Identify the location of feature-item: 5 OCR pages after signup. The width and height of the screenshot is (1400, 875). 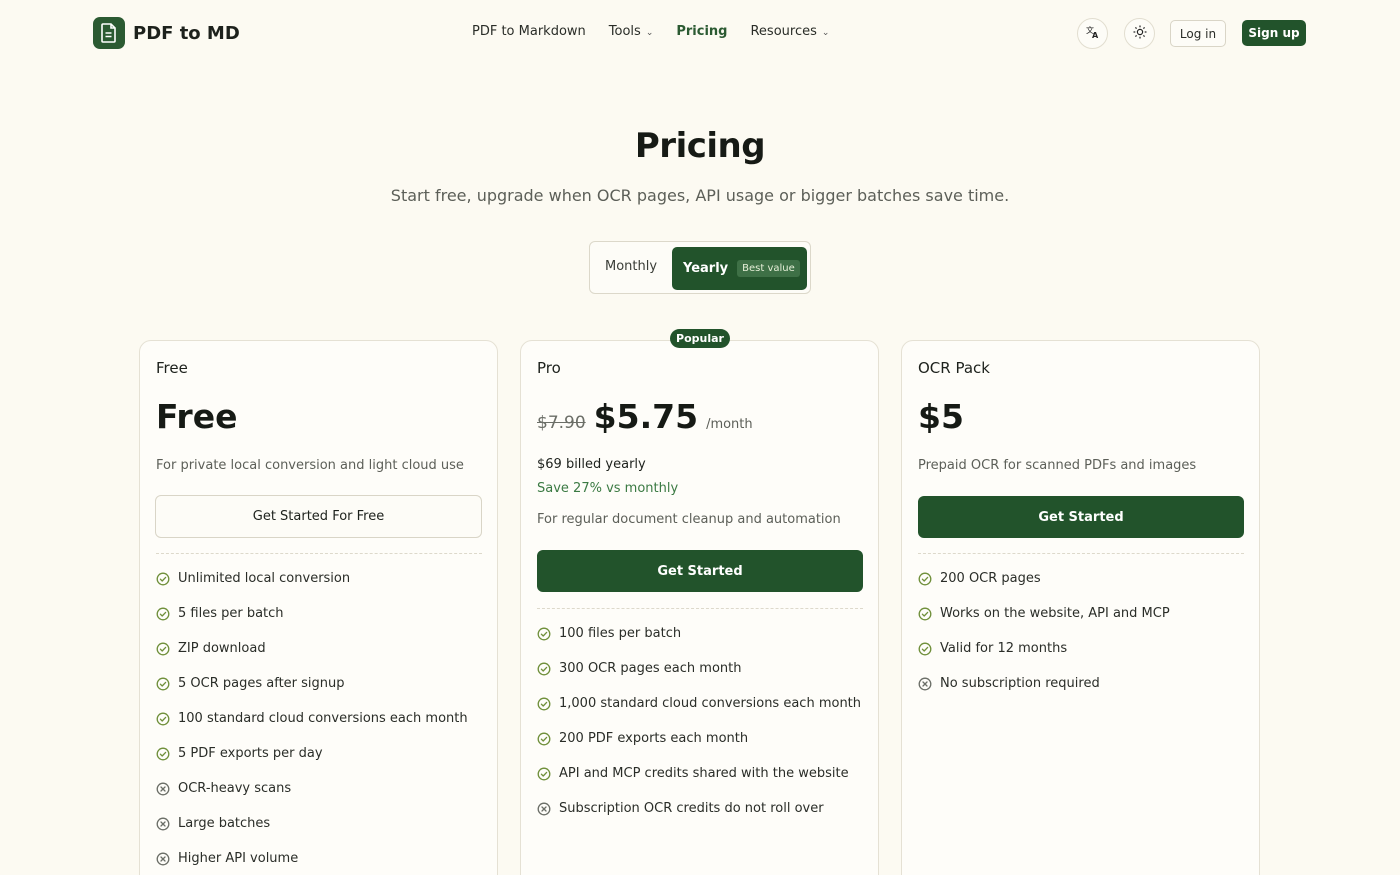
(312, 683).